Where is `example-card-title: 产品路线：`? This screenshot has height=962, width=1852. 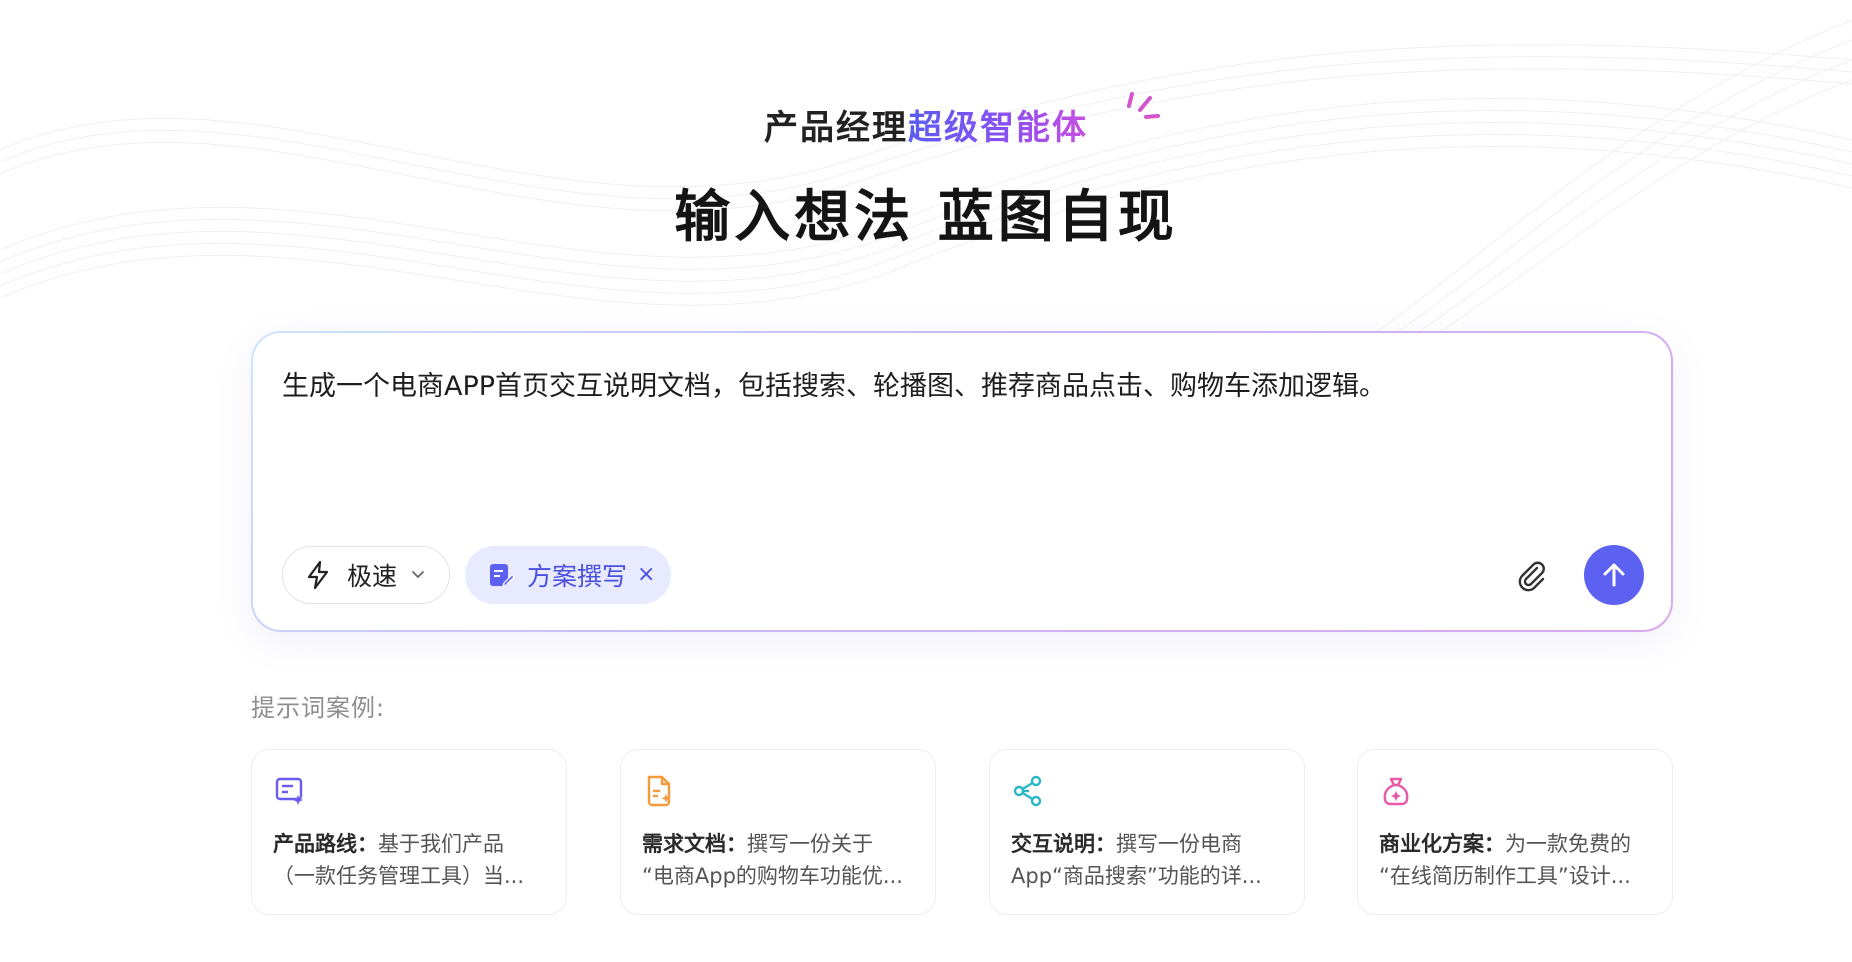
example-card-title: 产品路线： is located at coordinates (325, 844).